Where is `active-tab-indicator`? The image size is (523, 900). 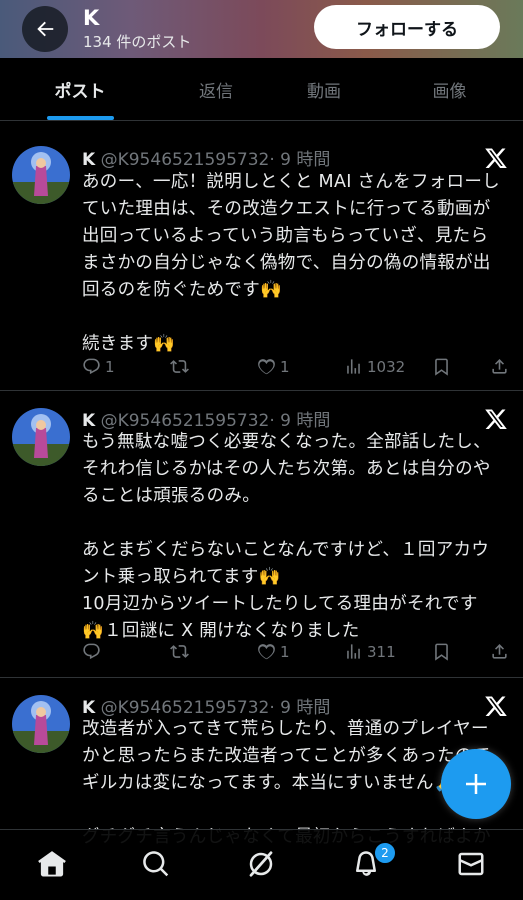 active-tab-indicator is located at coordinates (80, 118).